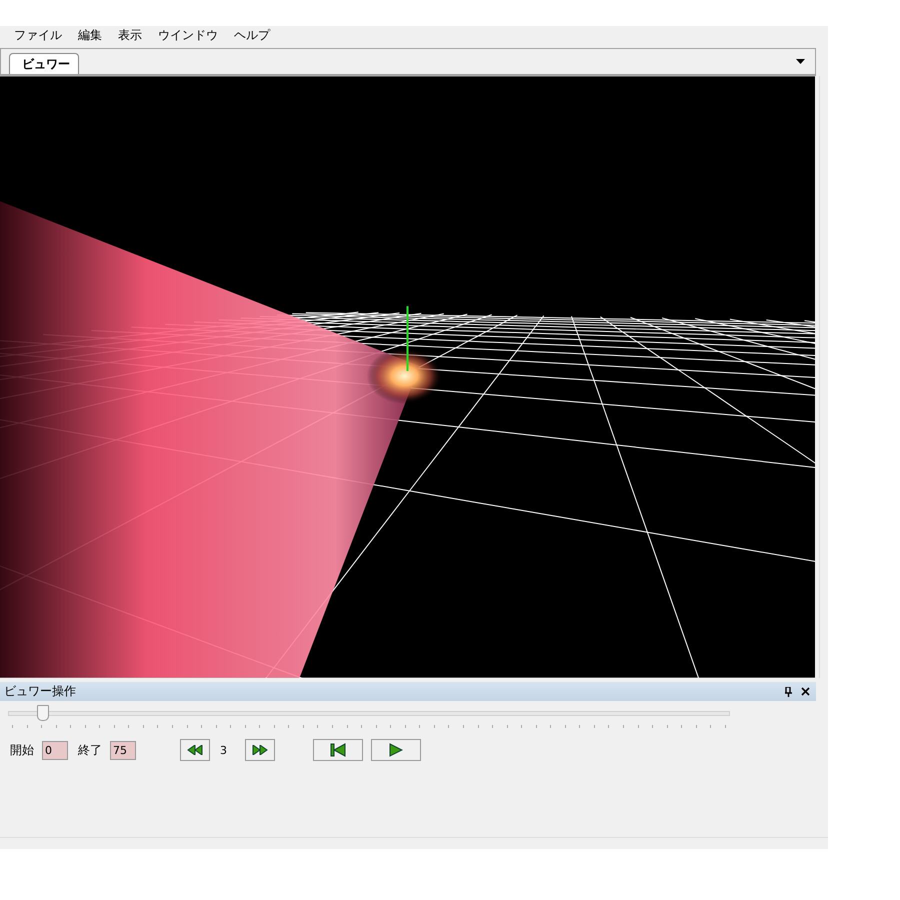  What do you see at coordinates (38, 35) in the screenshot?
I see `menu-item: ファイル` at bounding box center [38, 35].